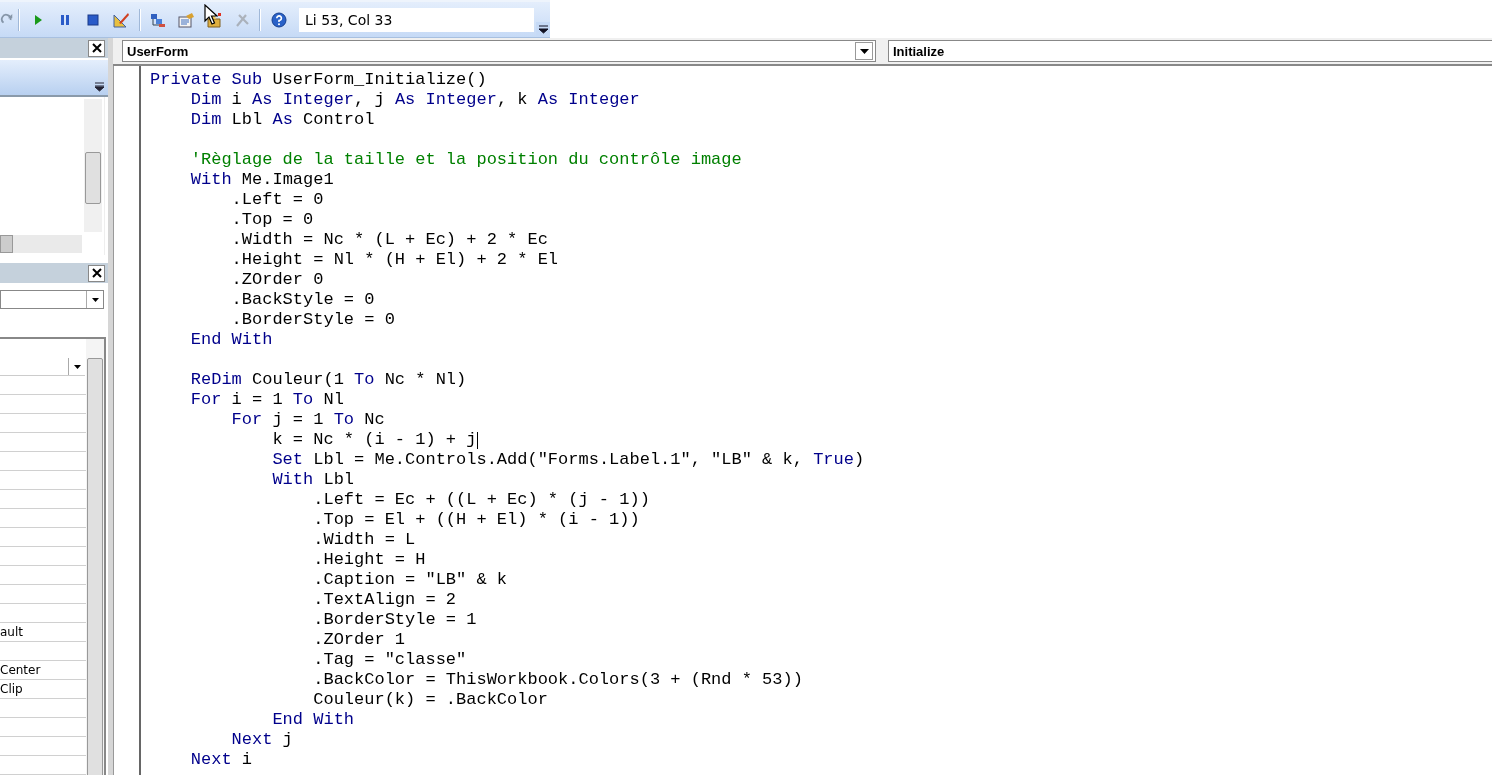 The width and height of the screenshot is (1492, 775). Describe the element at coordinates (221, 760) in the screenshot. I see `code-line: Next i` at that location.